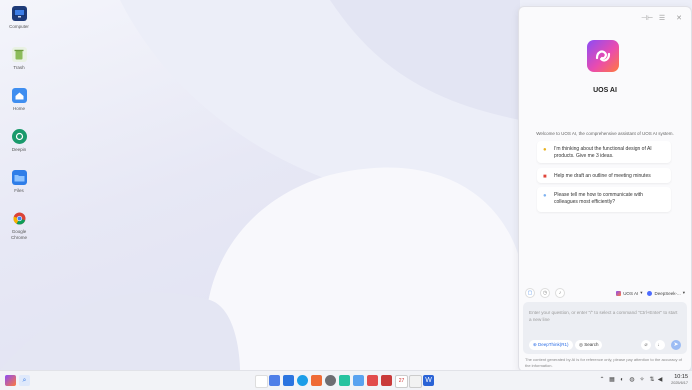 The height and width of the screenshot is (390, 692). Describe the element at coordinates (18, 234) in the screenshot. I see `desktop-icon-label: Google Chrome` at that location.